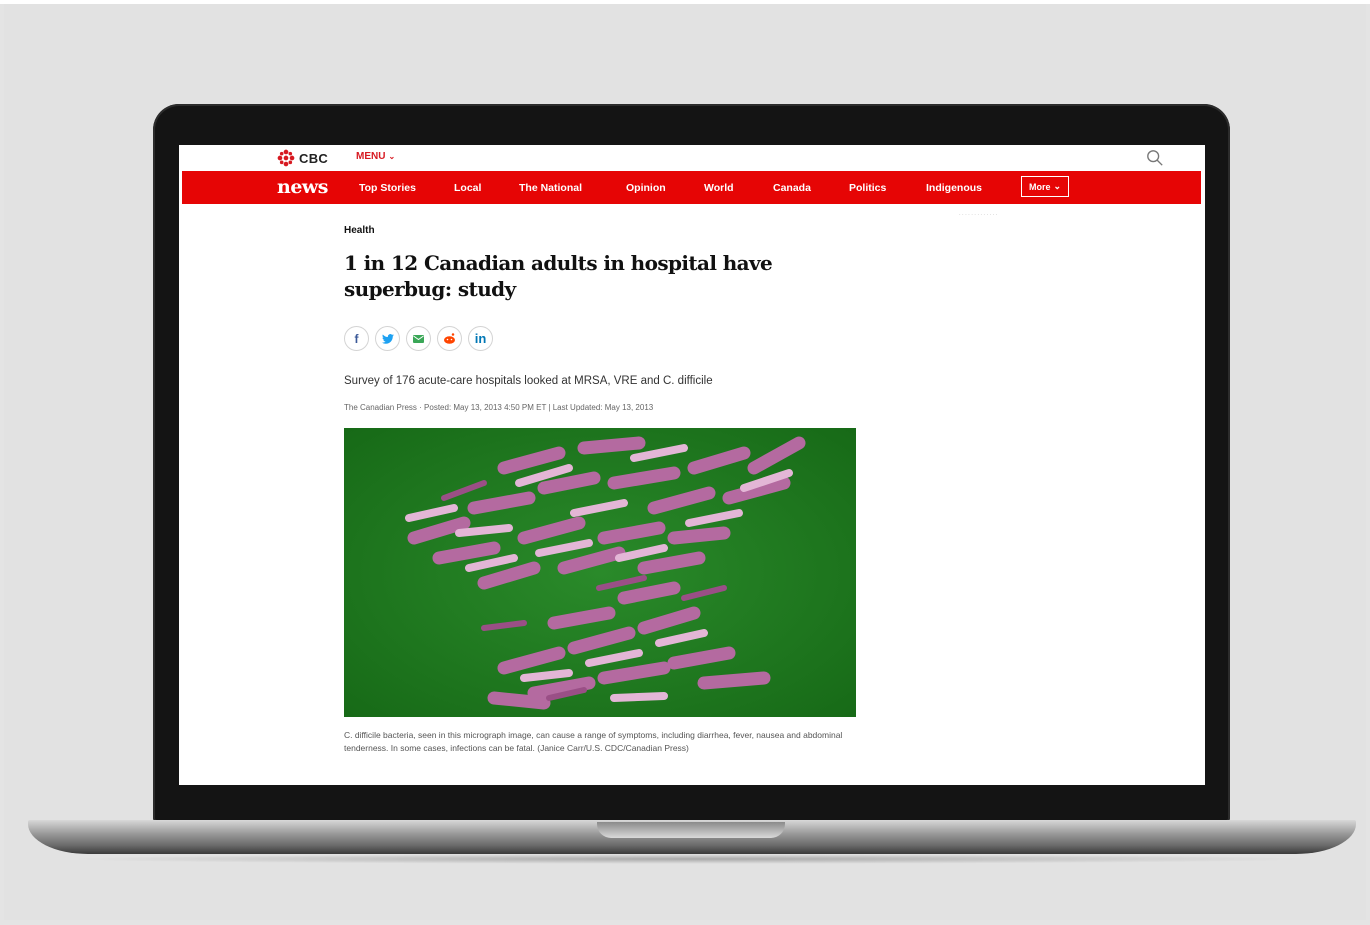 Image resolution: width=1370 pixels, height=925 pixels. I want to click on laptop-notch, so click(691, 830).